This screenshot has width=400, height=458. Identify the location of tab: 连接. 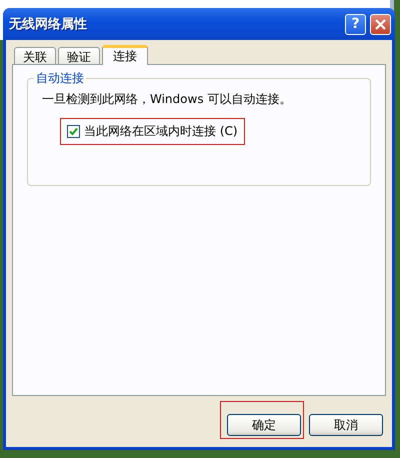
(125, 55).